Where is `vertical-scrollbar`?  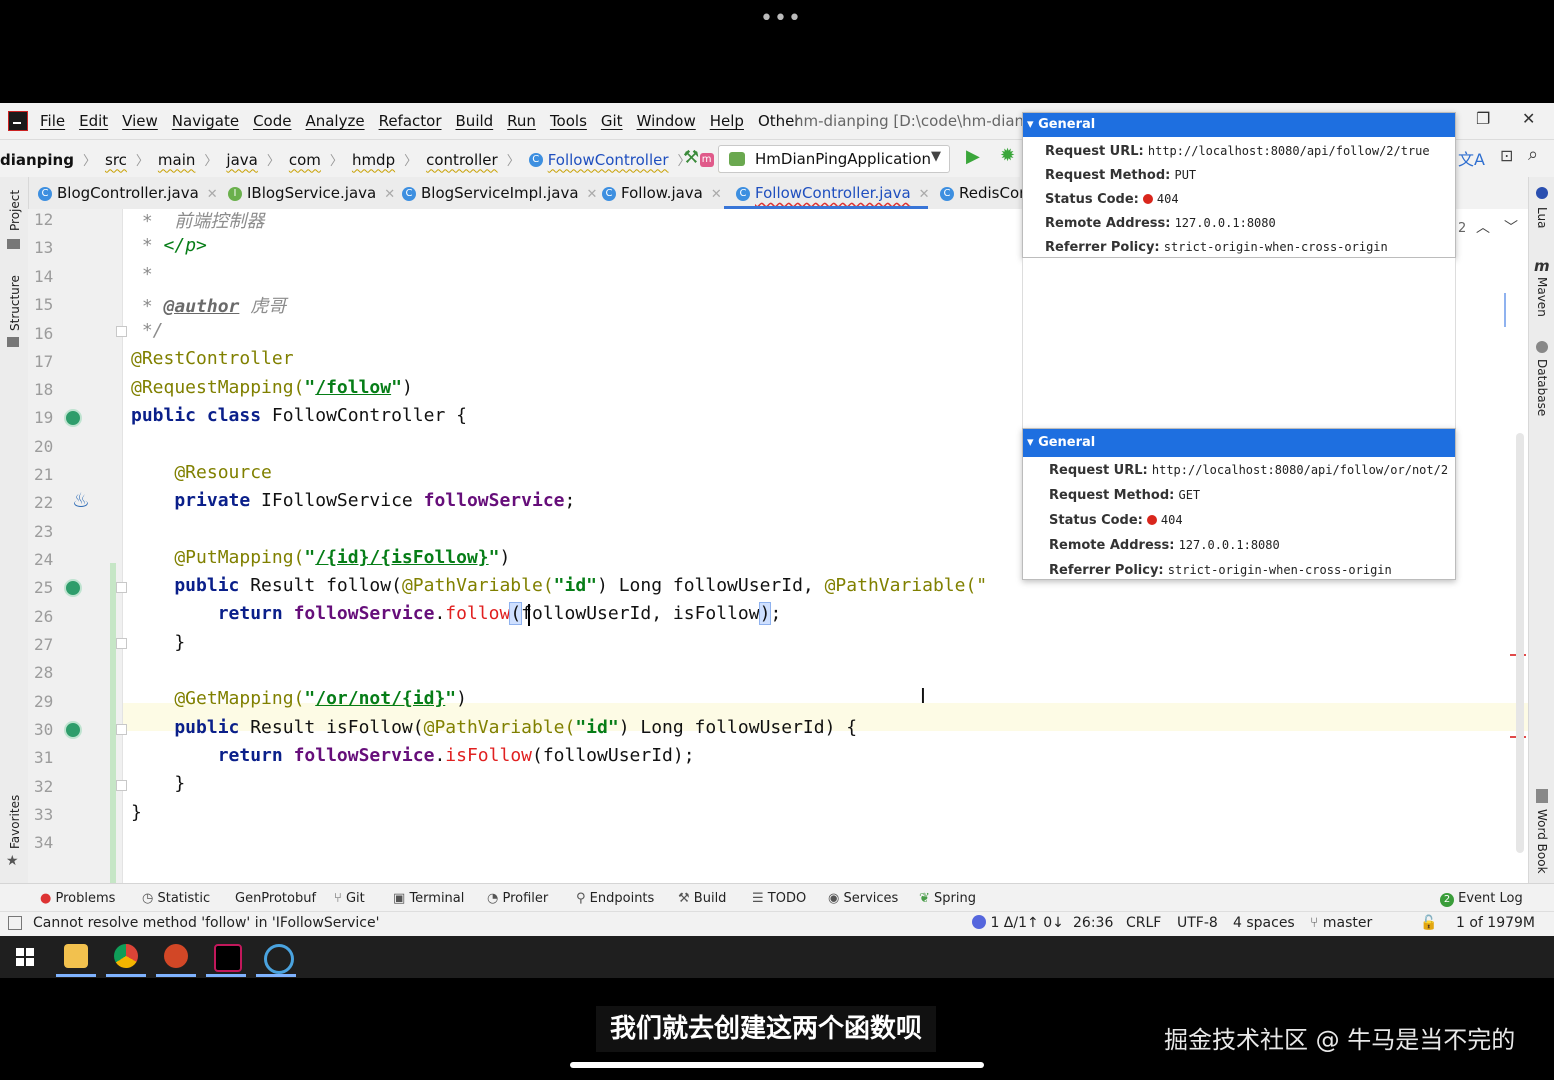 vertical-scrollbar is located at coordinates (1520, 643).